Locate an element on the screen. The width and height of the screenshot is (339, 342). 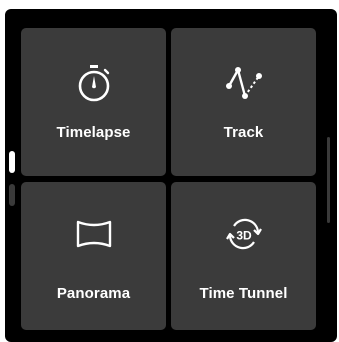
3d-icon-text: 3D is located at coordinates (244, 236).